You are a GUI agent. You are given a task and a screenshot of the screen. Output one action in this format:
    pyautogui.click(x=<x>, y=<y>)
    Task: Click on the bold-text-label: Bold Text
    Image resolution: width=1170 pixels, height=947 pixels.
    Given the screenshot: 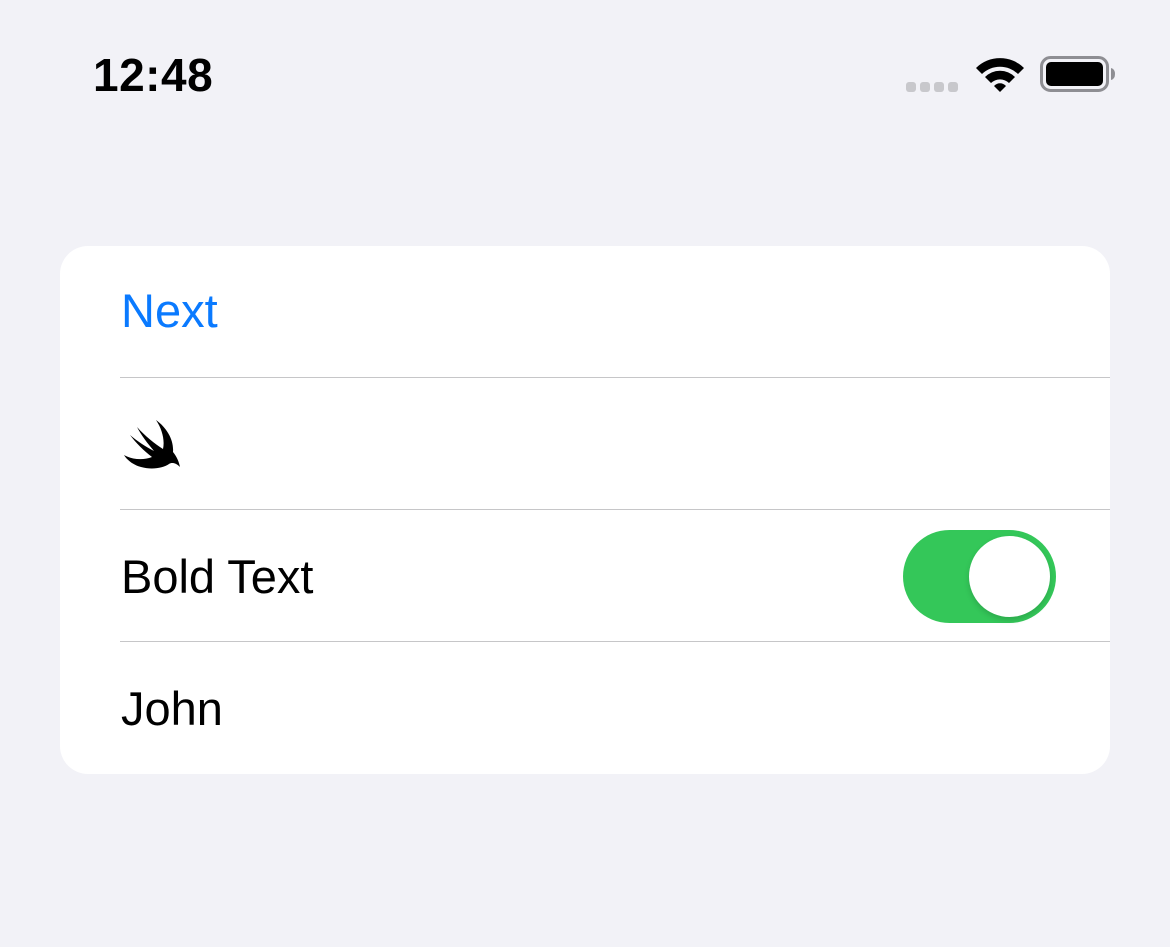 What is the action you would take?
    pyautogui.click(x=217, y=576)
    